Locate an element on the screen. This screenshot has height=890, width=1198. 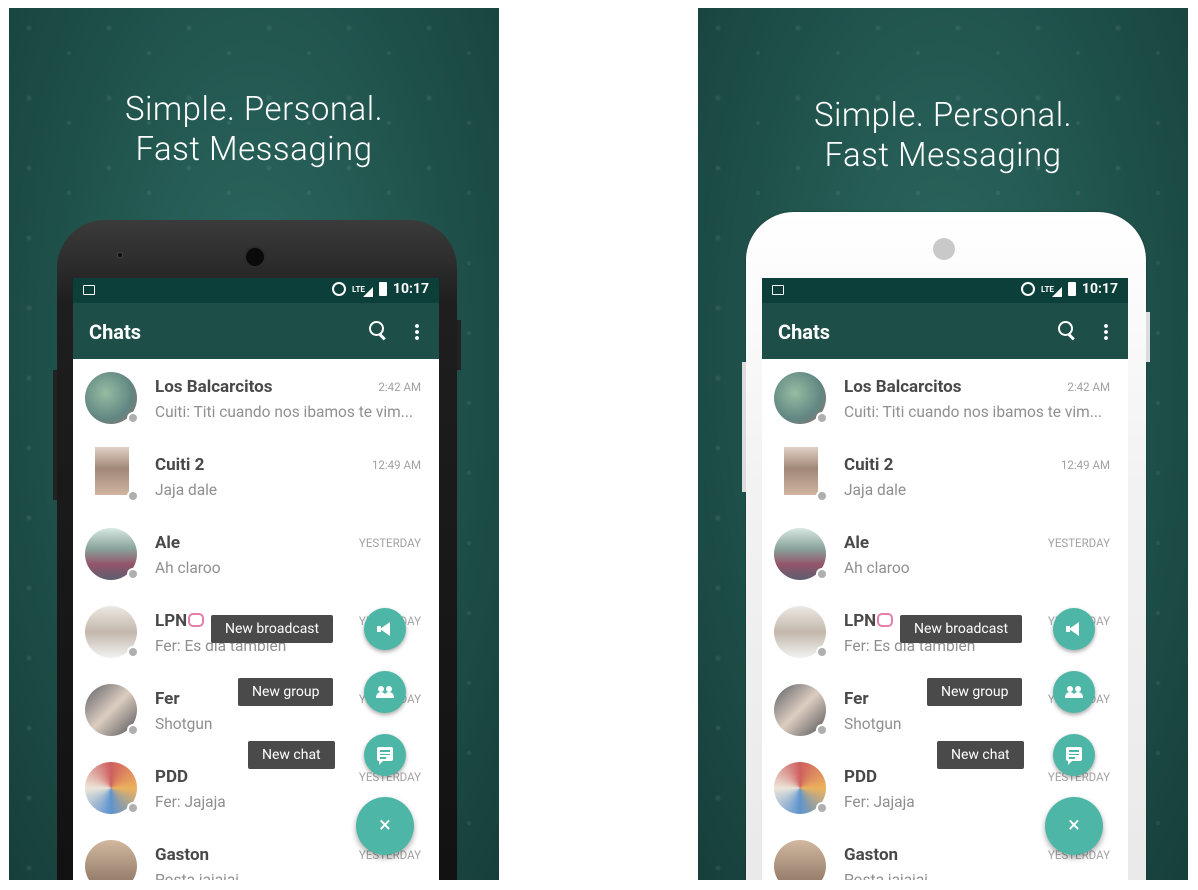
front-sensor is located at coordinates (120, 255).